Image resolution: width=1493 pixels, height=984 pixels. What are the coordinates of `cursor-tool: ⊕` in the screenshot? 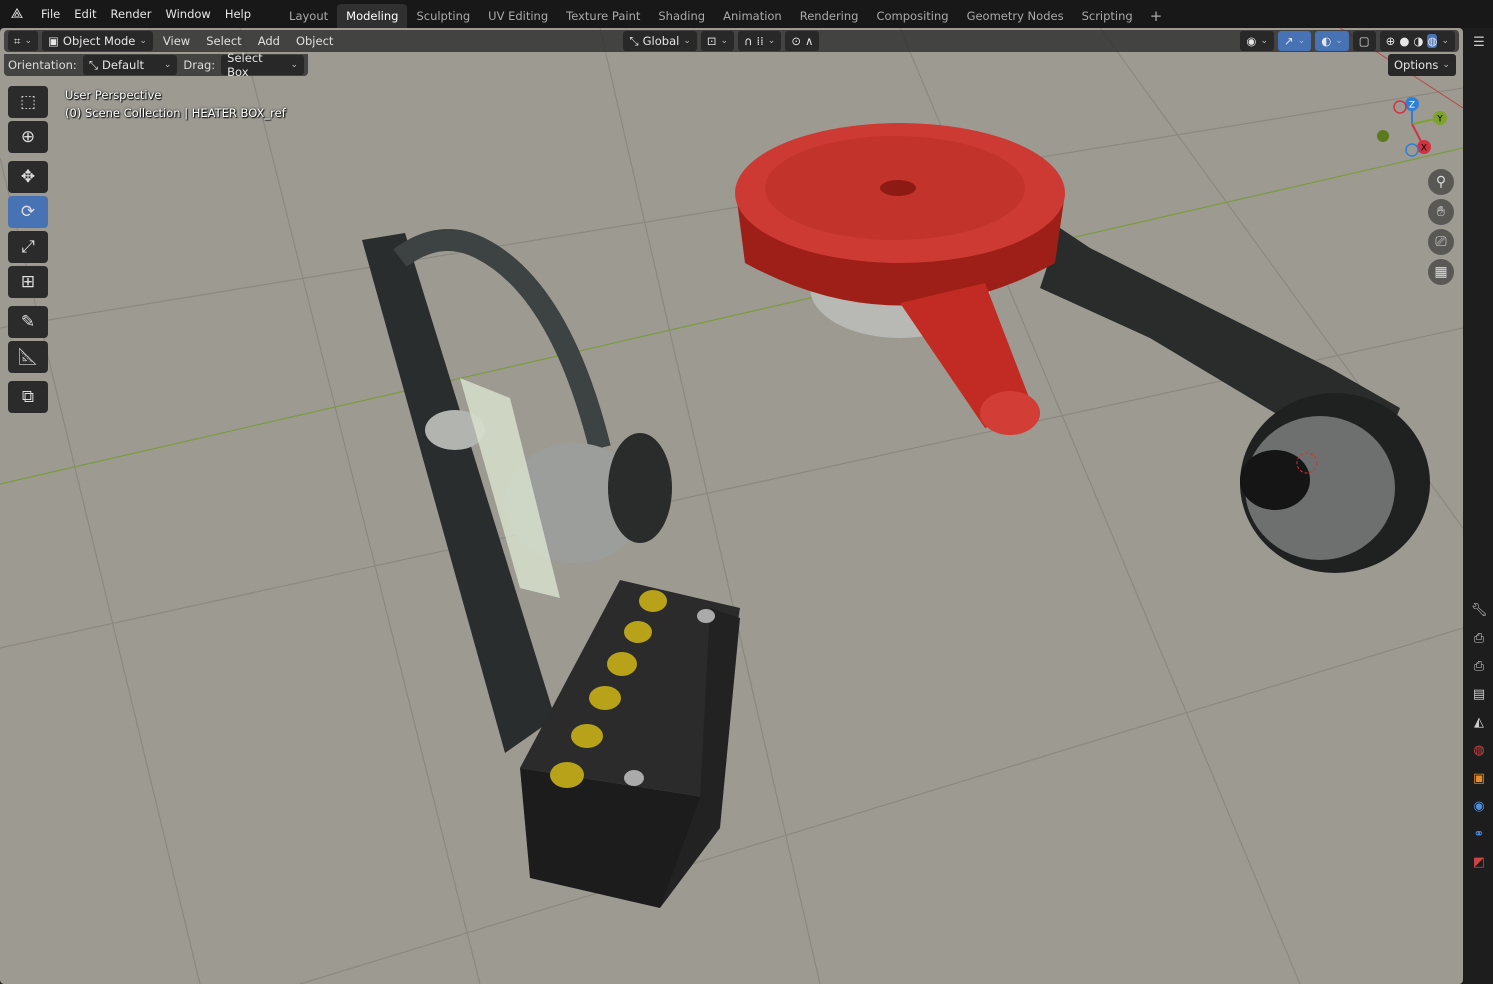 It's located at (28, 137).